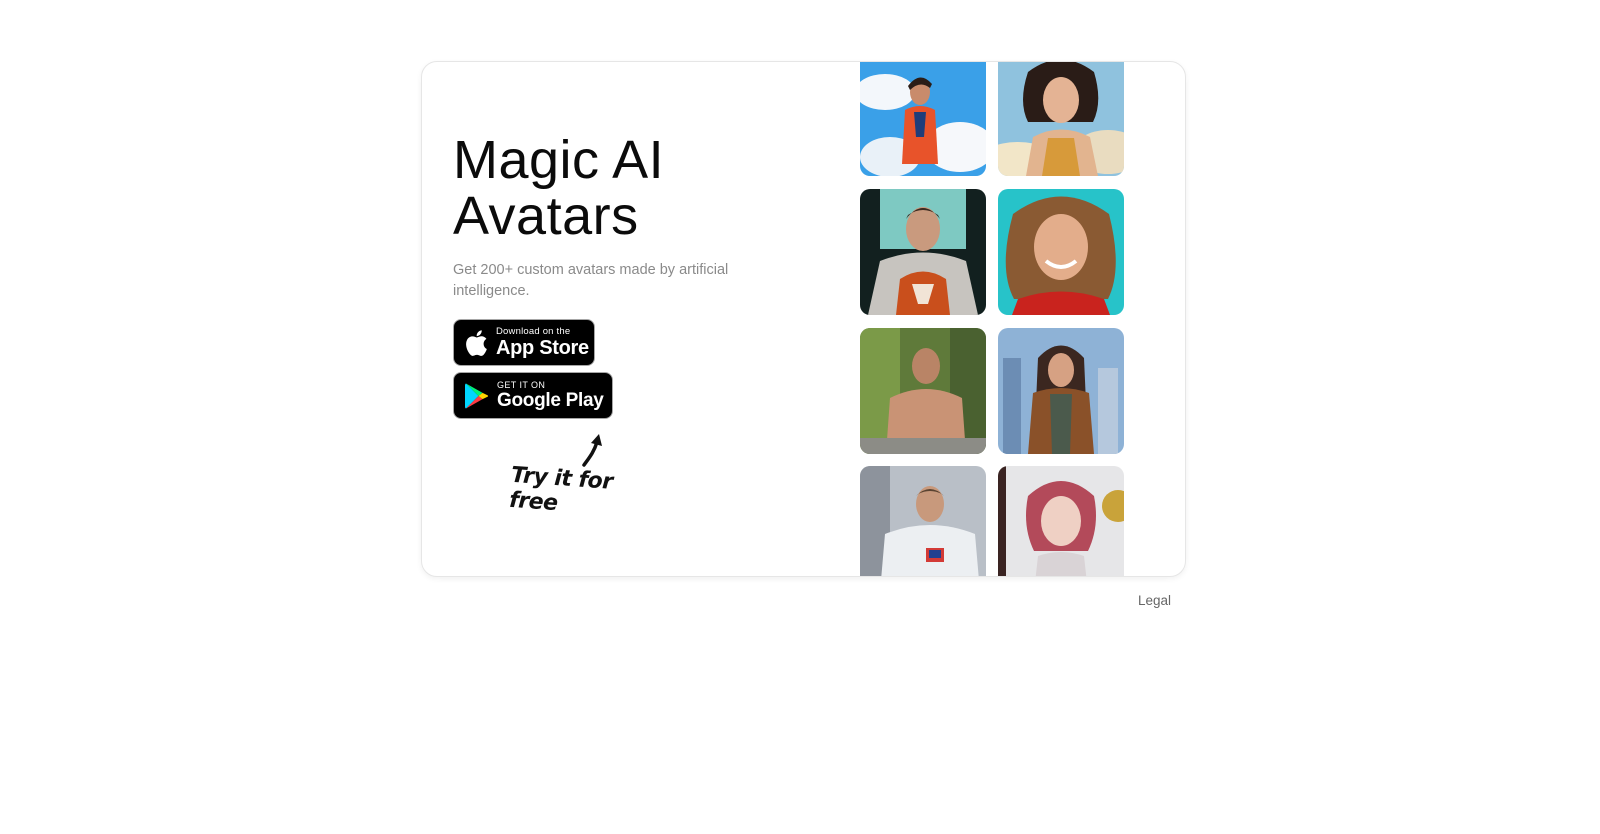 This screenshot has height=834, width=1600. What do you see at coordinates (595, 452) in the screenshot?
I see `curved-arrow-icon` at bounding box center [595, 452].